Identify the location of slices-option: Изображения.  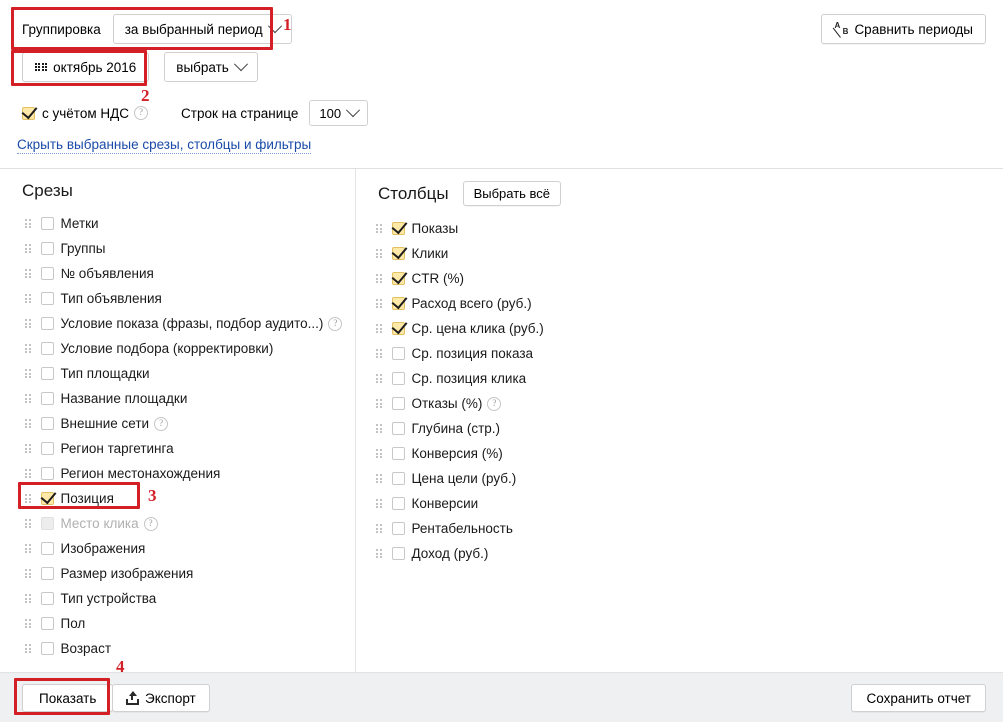
(177, 548).